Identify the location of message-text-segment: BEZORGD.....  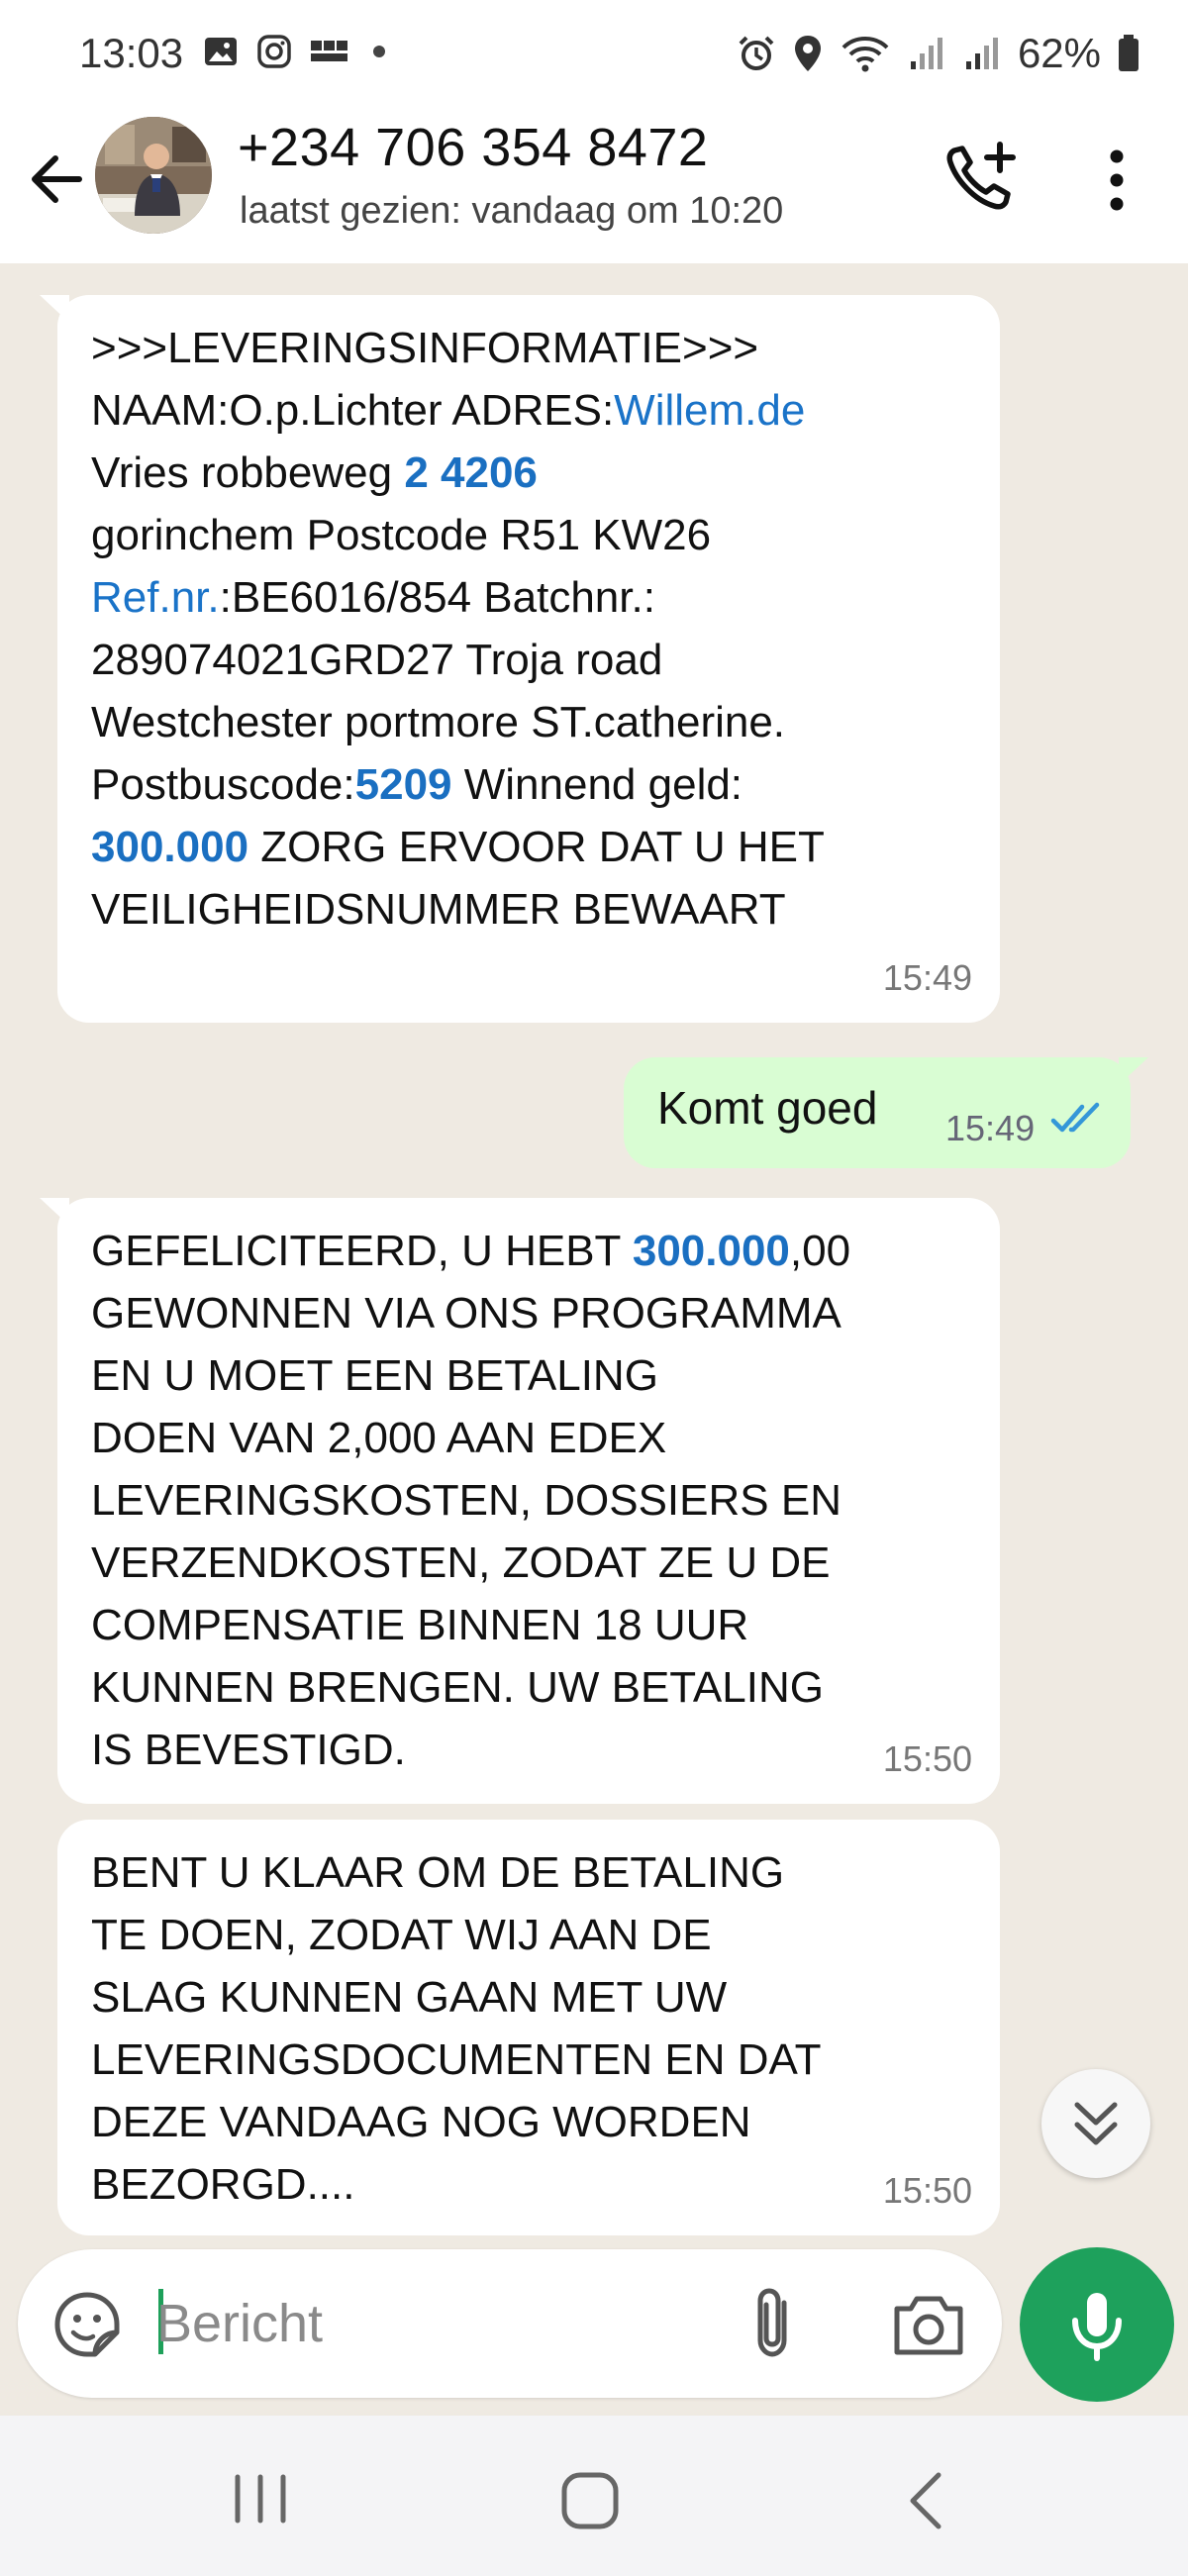
(223, 2185).